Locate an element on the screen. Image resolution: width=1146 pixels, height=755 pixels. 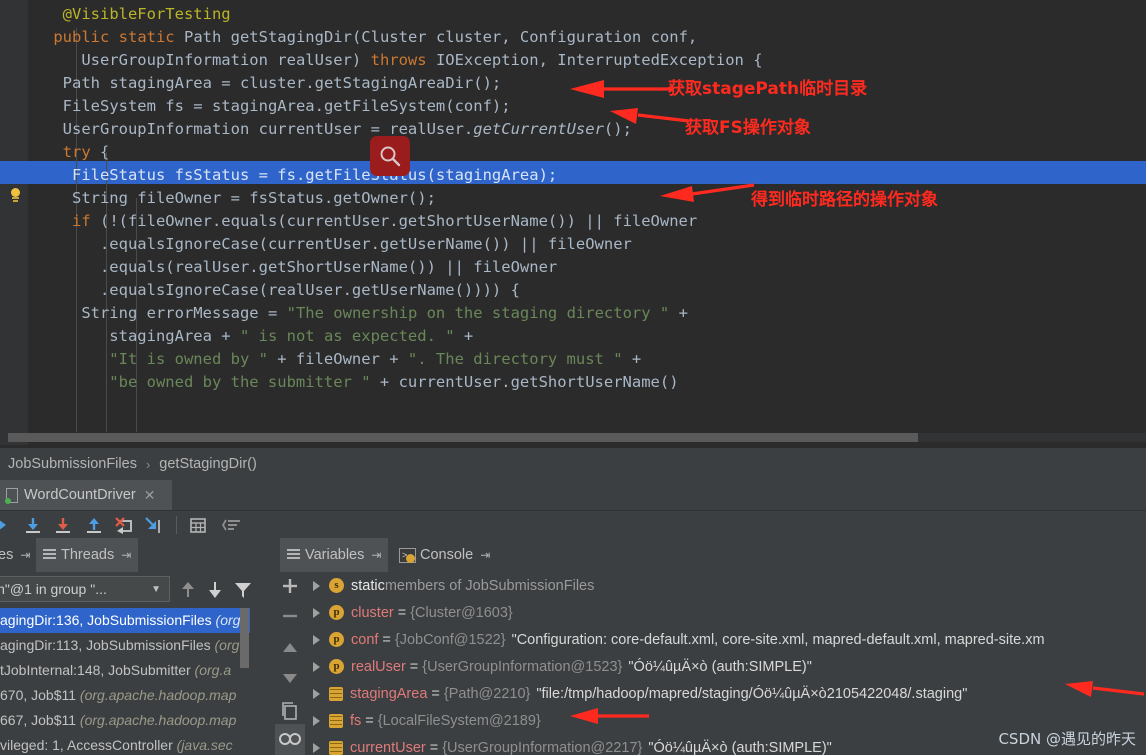
frame-row: 670, Job$11 (org.apache.hadoop.map is located at coordinates (125, 695).